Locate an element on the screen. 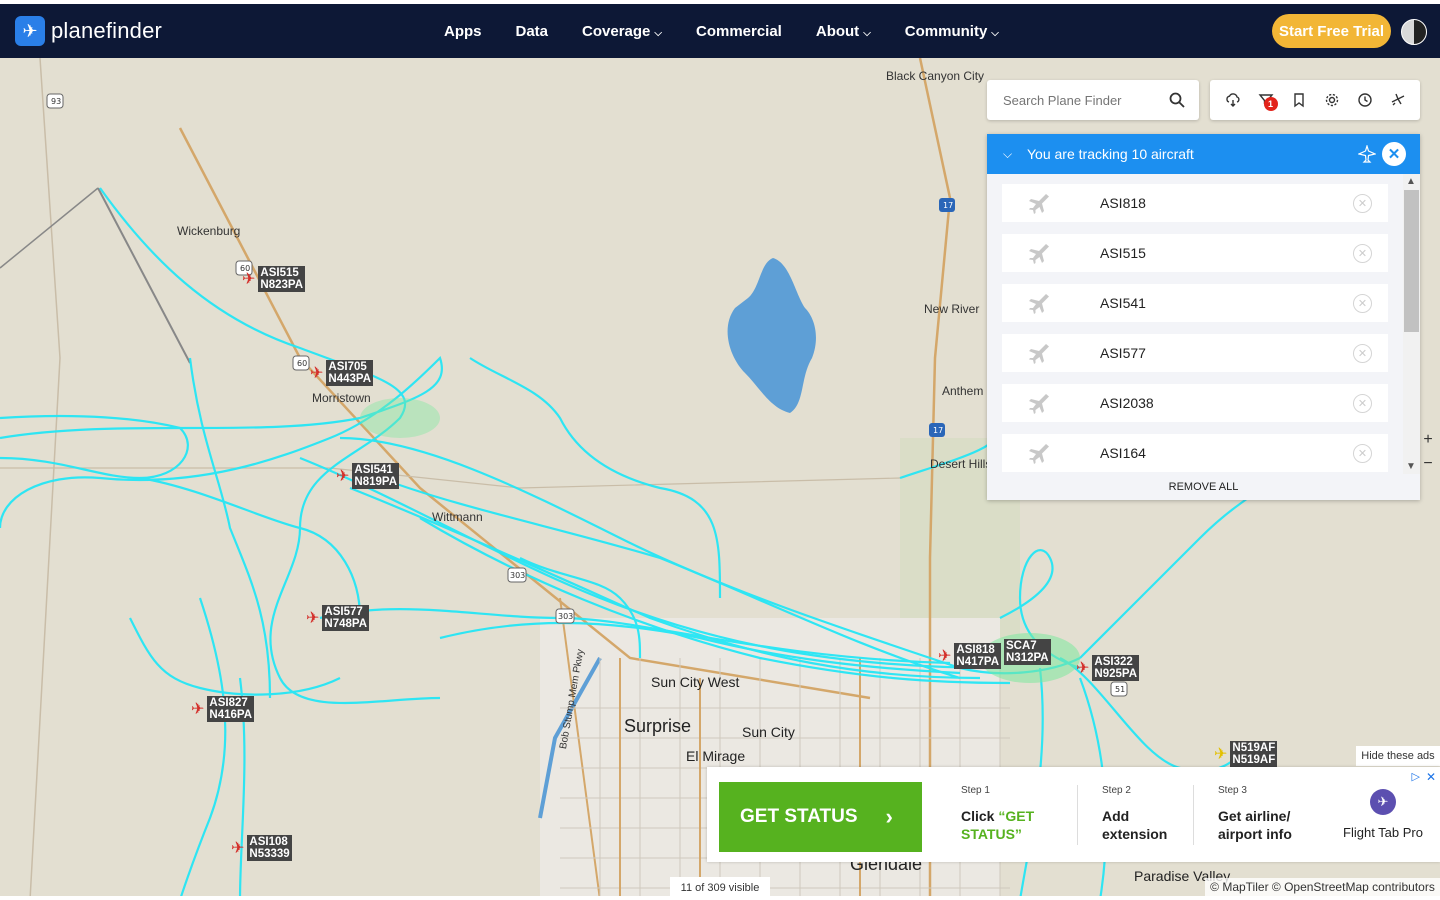 Image resolution: width=1440 pixels, height=900 pixels. aircraft-marker: ✈ ASI705 N443PA is located at coordinates (342, 373).